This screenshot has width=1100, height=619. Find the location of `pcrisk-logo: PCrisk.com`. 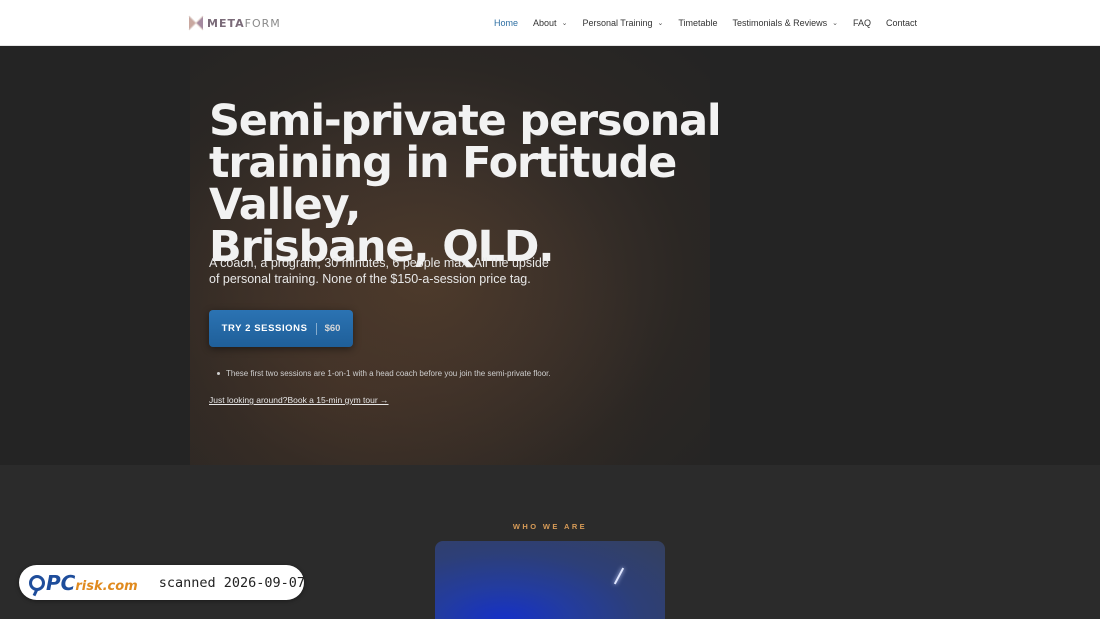

pcrisk-logo: PCrisk.com is located at coordinates (83, 583).